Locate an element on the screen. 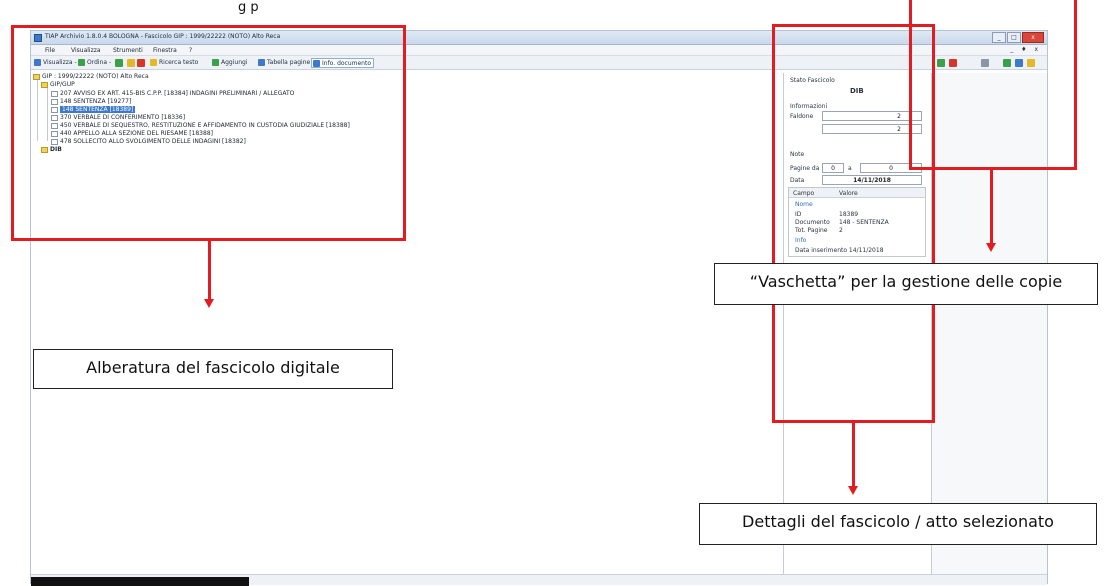 This screenshot has width=1120, height=586. status-progress-block is located at coordinates (140, 581).